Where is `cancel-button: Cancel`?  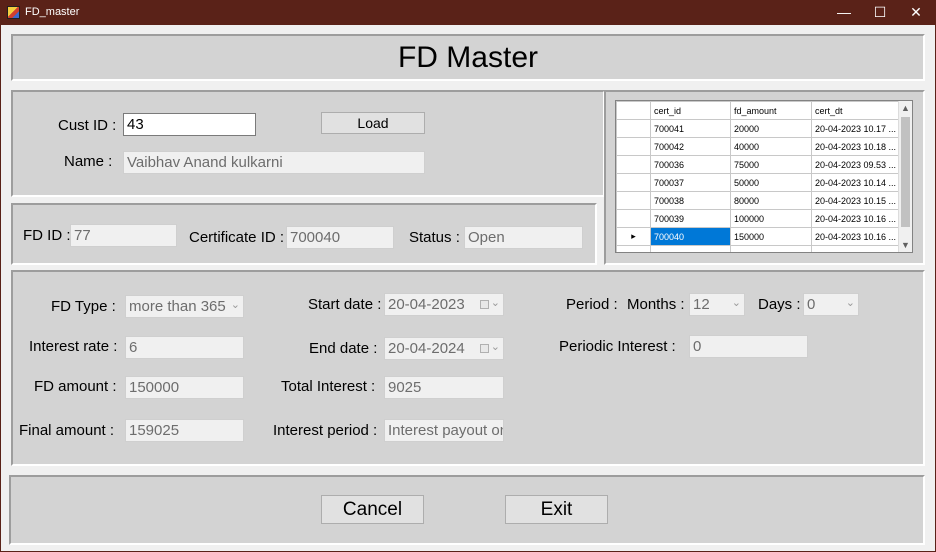
cancel-button: Cancel is located at coordinates (372, 509).